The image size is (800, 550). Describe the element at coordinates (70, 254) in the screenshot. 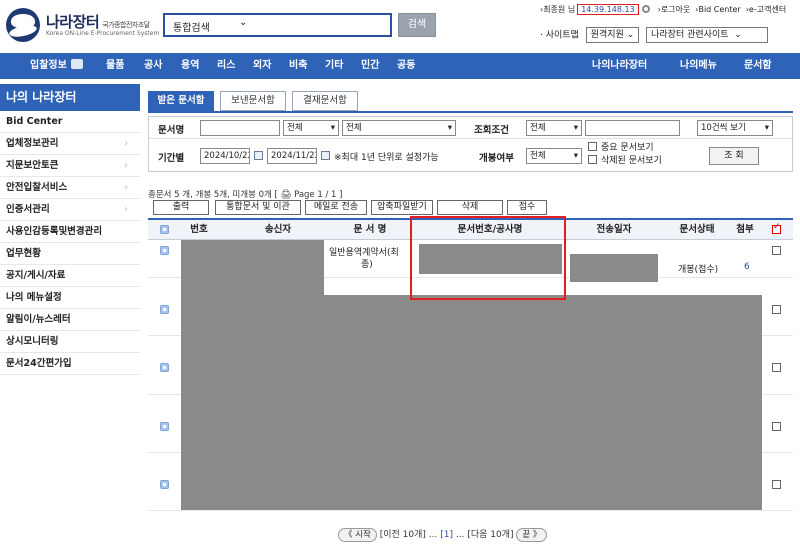

I see `sidebar-item-work-status: 업무현황` at that location.